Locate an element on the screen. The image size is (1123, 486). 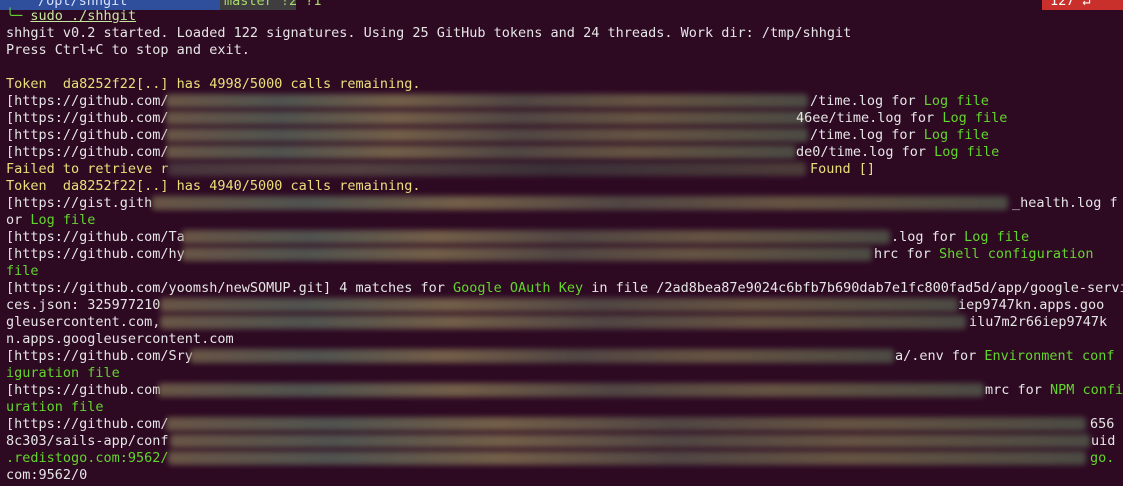
result-tail: hrc for Shell configuration is located at coordinates (983, 254).